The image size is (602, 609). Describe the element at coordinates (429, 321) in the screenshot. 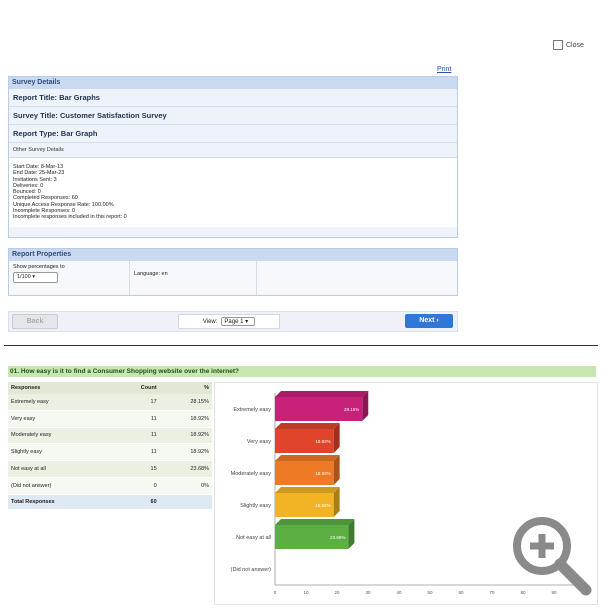

I see `next-button: Next ›` at that location.